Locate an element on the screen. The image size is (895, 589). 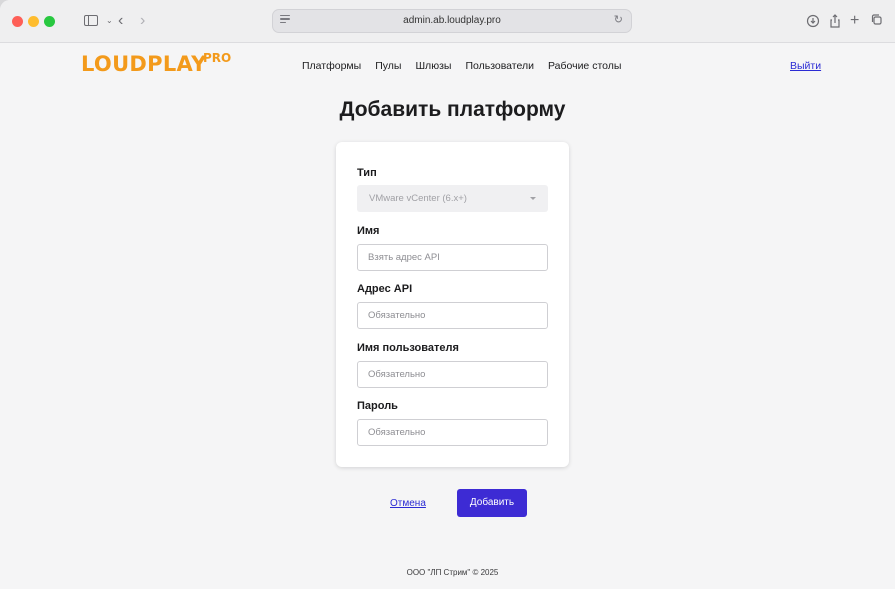
password-label: Пароль is located at coordinates (377, 406).